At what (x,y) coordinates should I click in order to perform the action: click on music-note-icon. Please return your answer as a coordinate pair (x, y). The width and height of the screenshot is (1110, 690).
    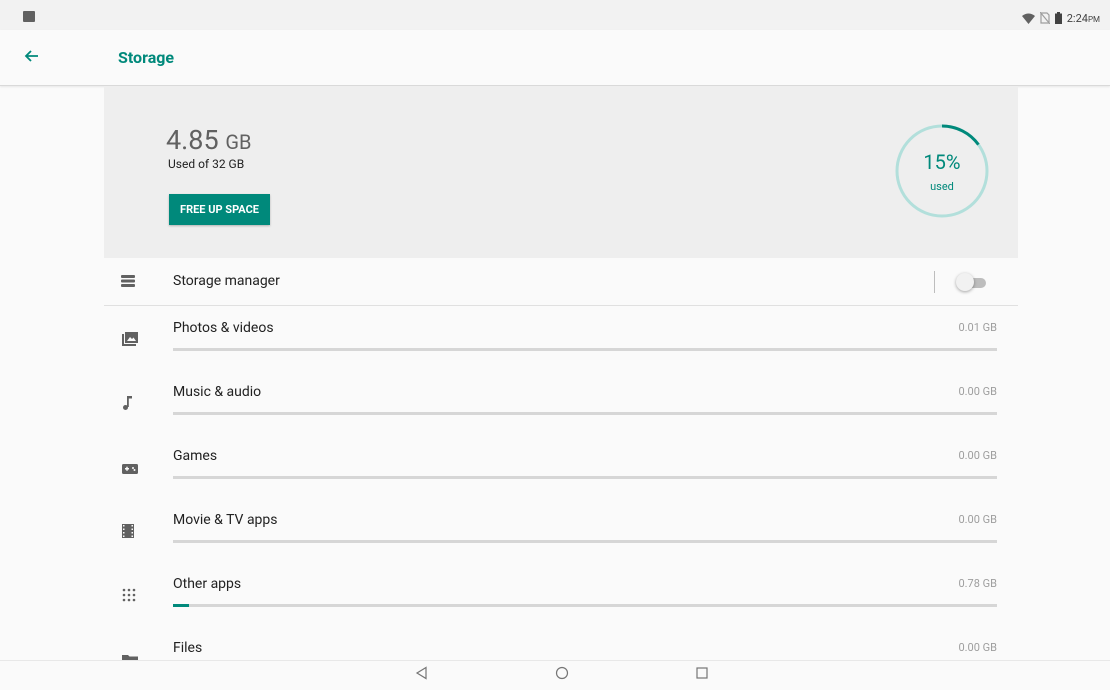
    Looking at the image, I should click on (127, 403).